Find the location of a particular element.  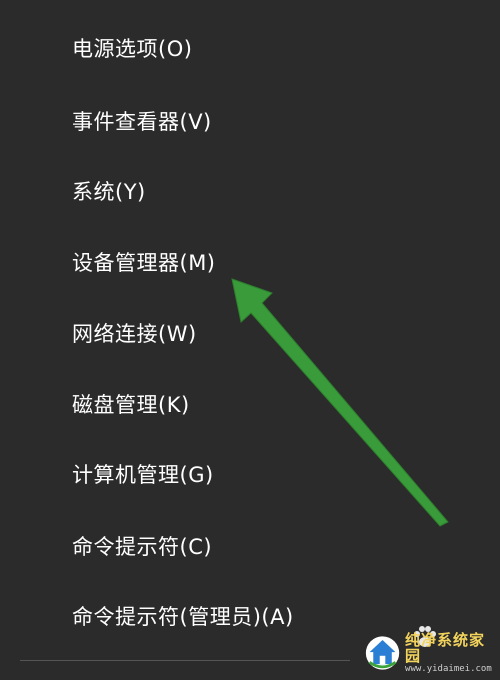

menu-item-label: 事件查看器(V) is located at coordinates (142, 122).